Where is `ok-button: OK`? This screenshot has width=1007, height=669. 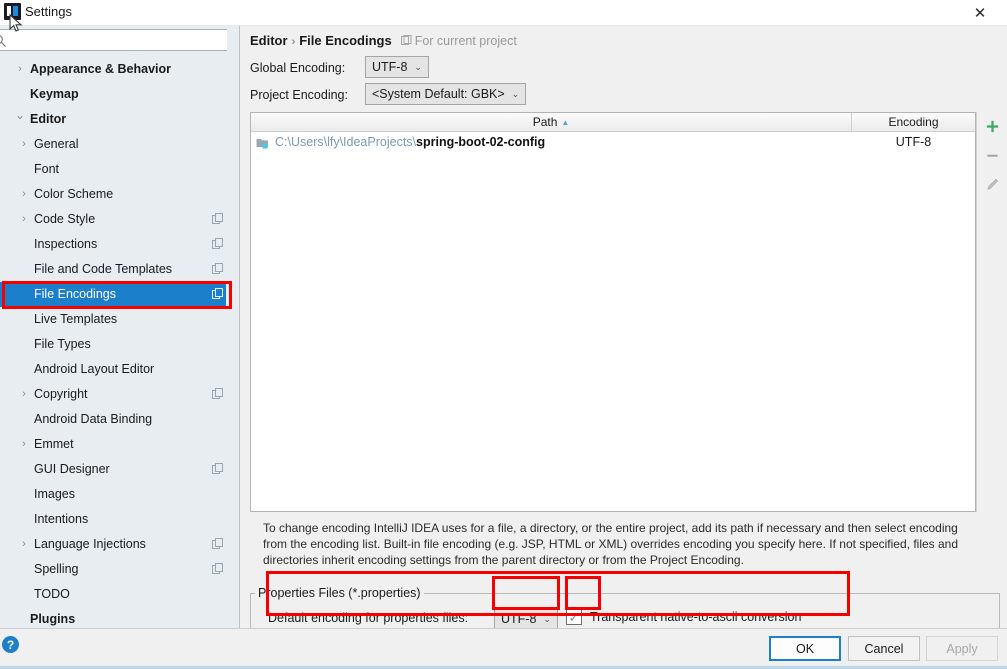
ok-button: OK is located at coordinates (805, 648).